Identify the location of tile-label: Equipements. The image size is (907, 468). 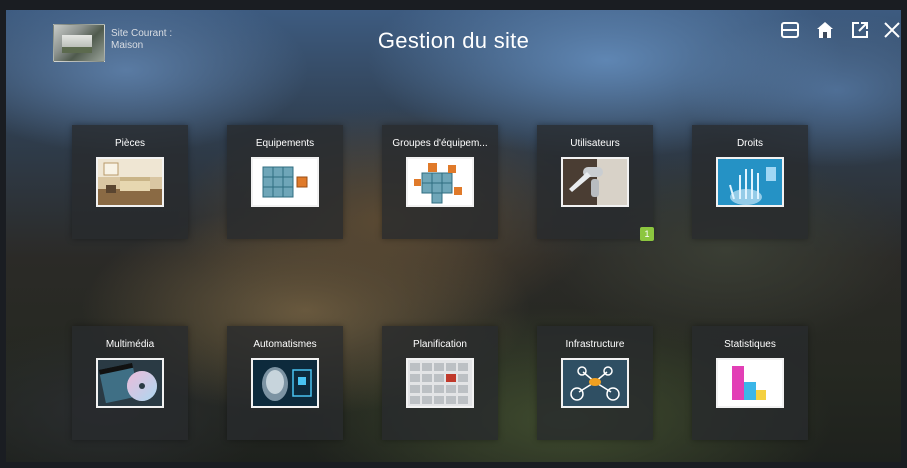
(285, 143).